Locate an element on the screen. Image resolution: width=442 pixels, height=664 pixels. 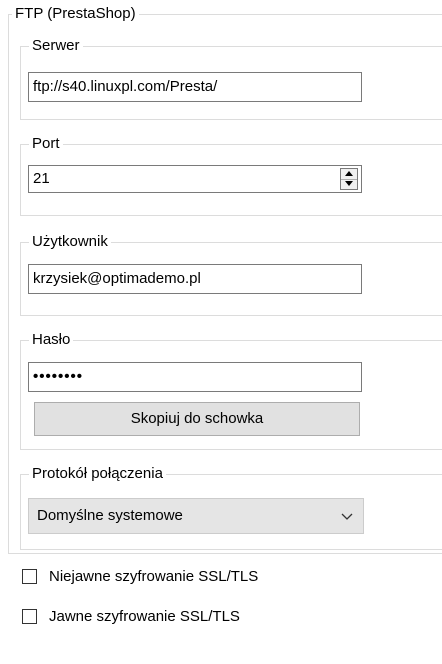
explicit-ssl-option: Jawne szyfrowanie SSL/TLS is located at coordinates (131, 616).